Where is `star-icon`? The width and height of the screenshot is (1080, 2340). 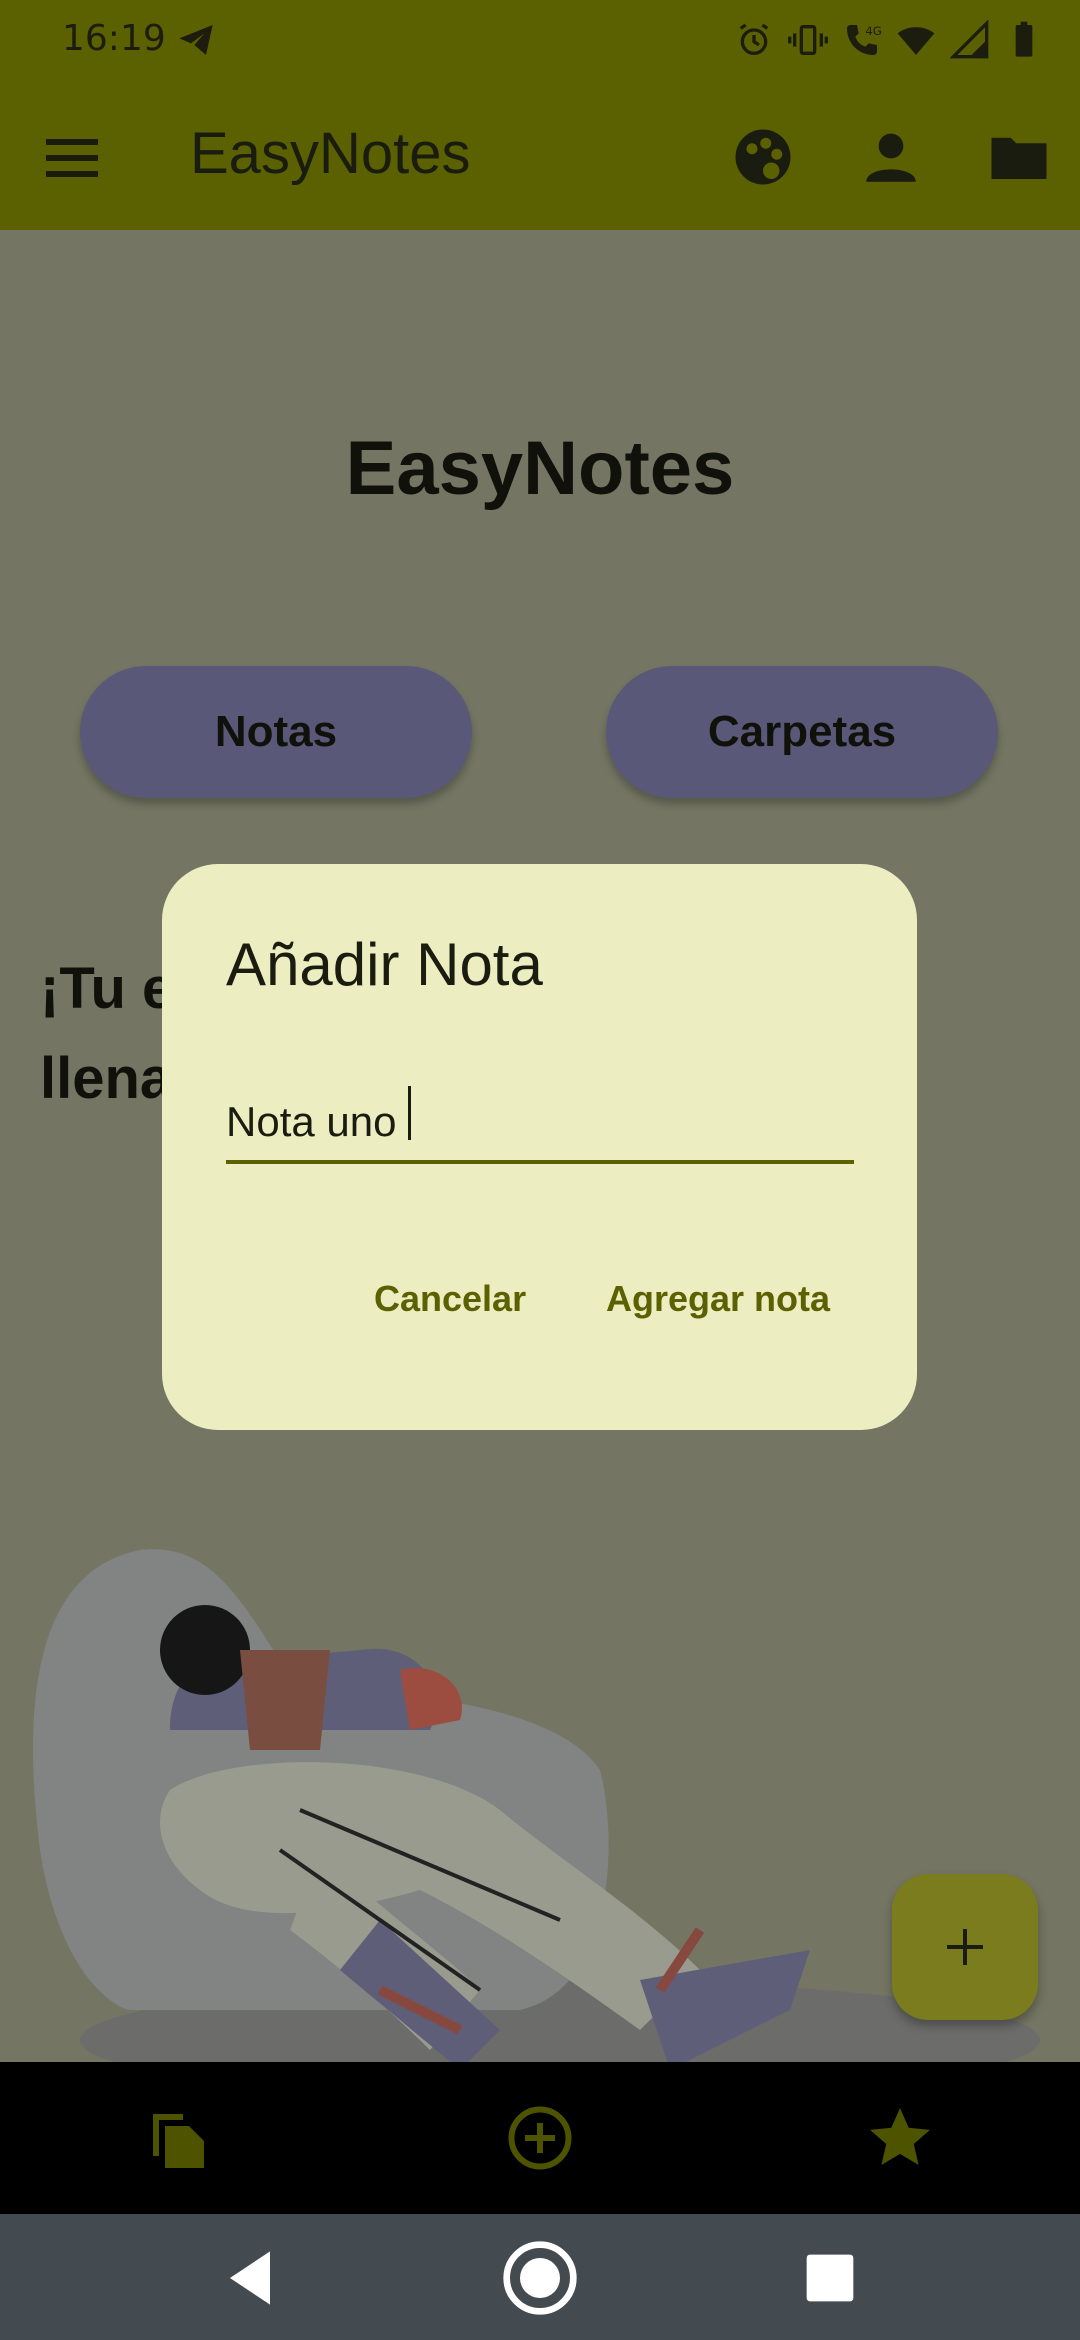
star-icon is located at coordinates (900, 2138).